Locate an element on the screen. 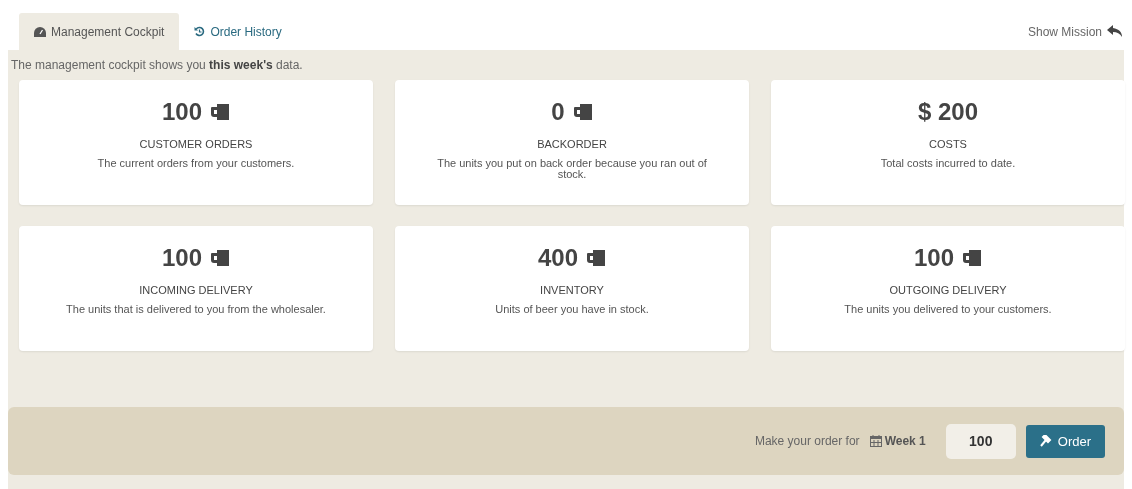 The image size is (1132, 489). metric-description: The units you delivered to your customers. is located at coordinates (948, 309).